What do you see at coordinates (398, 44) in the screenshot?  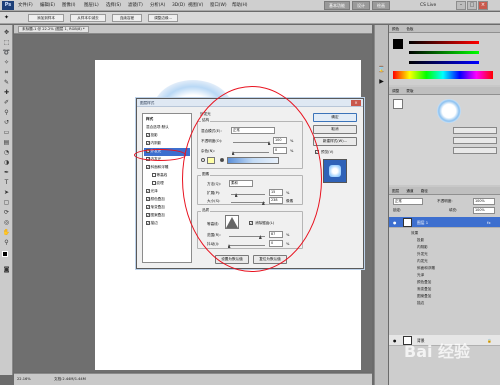 I see `color-foreground-swatch` at bounding box center [398, 44].